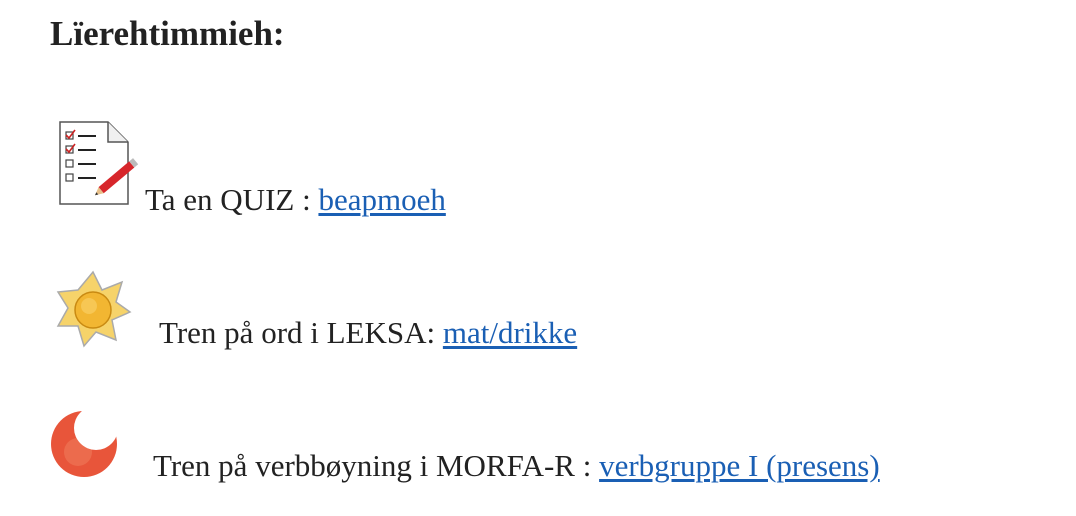 This screenshot has height=516, width=1076. What do you see at coordinates (101, 166) in the screenshot?
I see `quiz-checklist-icon` at bounding box center [101, 166].